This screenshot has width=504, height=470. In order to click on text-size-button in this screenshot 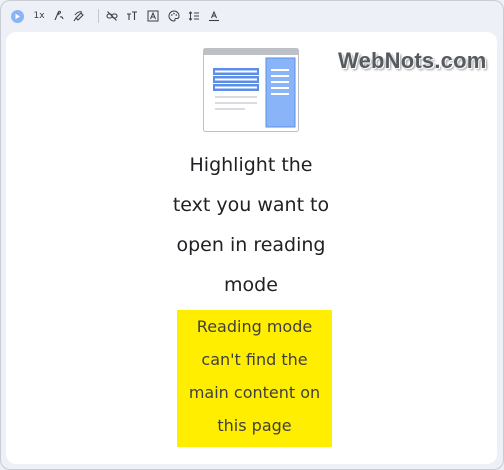, I will do `click(132, 16)`.